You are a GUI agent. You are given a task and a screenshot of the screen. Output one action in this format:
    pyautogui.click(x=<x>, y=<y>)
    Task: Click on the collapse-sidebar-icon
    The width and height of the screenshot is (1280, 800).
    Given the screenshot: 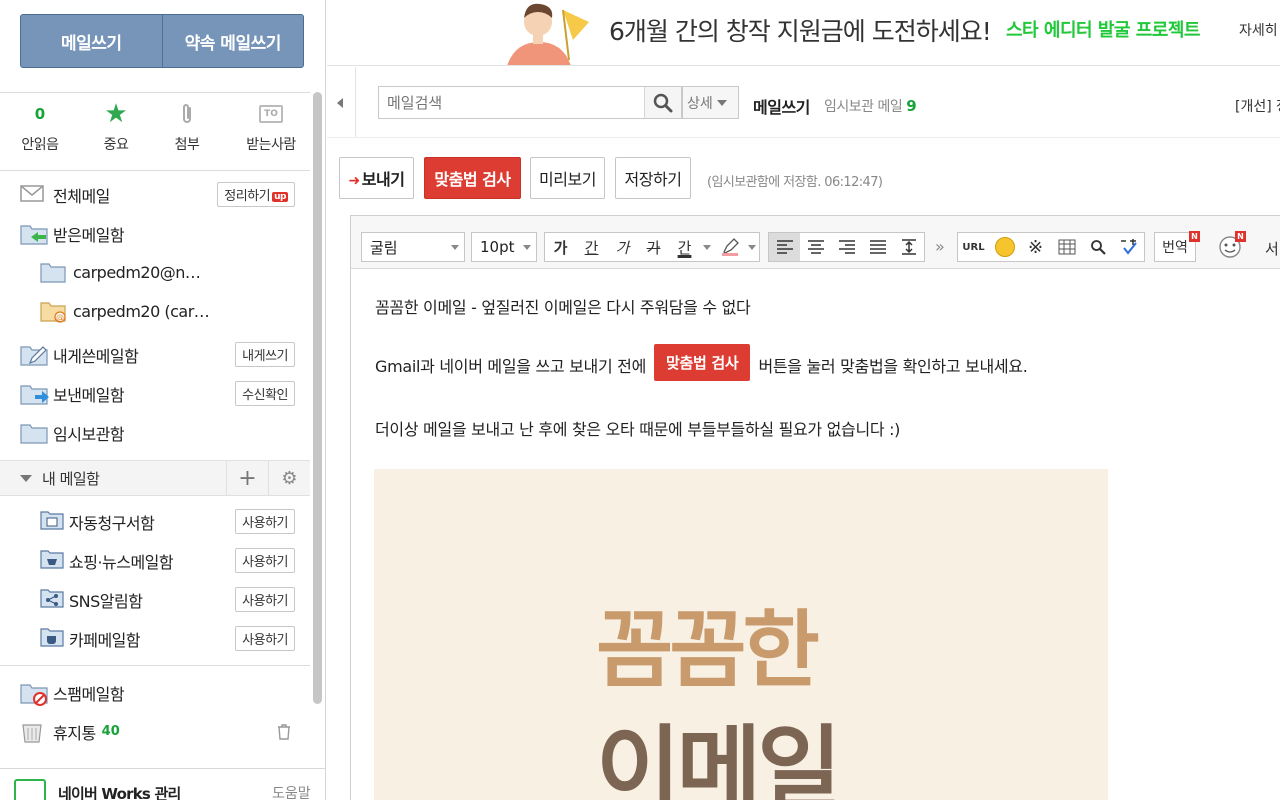 What is the action you would take?
    pyautogui.click(x=340, y=103)
    